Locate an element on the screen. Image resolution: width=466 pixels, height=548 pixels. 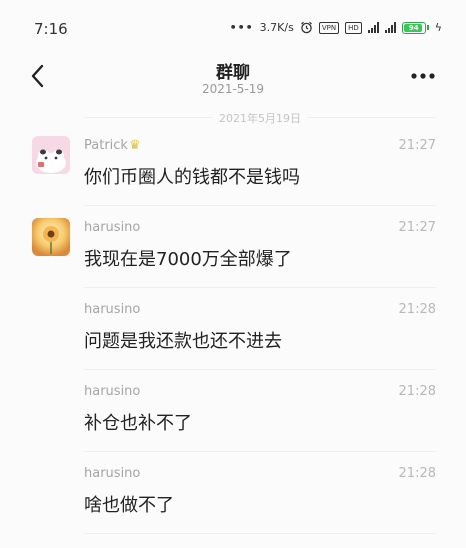
hd-badge: HD is located at coordinates (353, 27).